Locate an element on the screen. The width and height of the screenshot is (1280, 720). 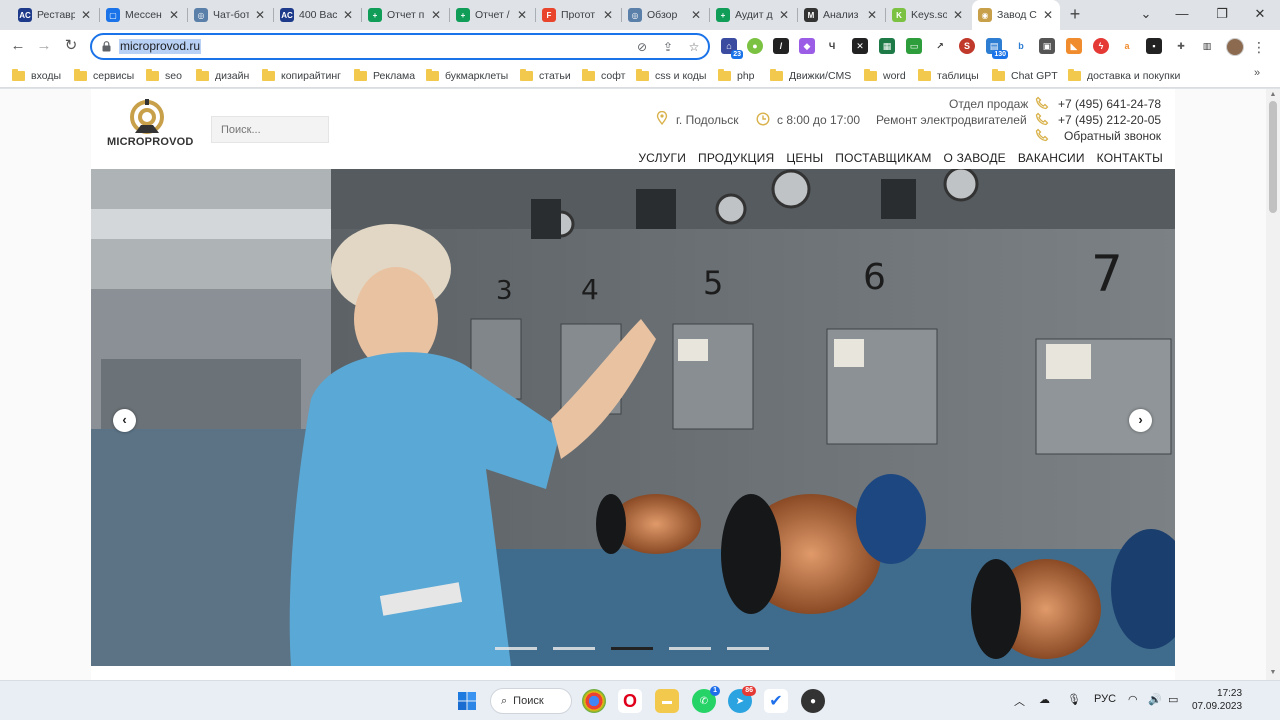
page-scrollbar: ▲ ▼ is located at coordinates (1273, 384).